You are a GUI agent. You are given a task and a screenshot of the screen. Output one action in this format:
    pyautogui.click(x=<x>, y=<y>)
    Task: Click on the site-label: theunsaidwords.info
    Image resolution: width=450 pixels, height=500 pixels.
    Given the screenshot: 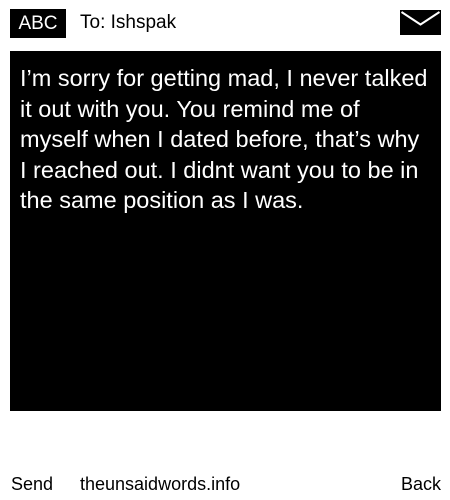 What is the action you would take?
    pyautogui.click(x=160, y=484)
    